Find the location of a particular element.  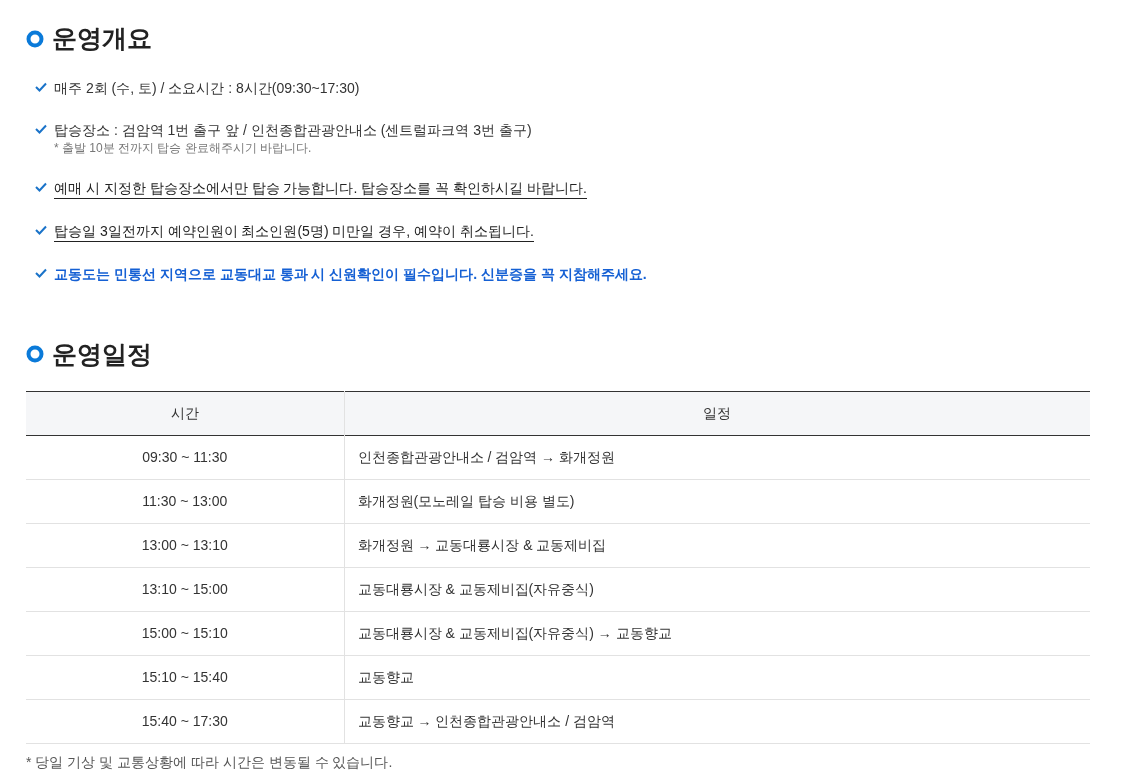

notice-text: 예매 시 지정한 탑승장소에서만 탑승 가능합니다. 탑승장소를 꼭 확인하시길 바랍니다. is located at coordinates (320, 188).